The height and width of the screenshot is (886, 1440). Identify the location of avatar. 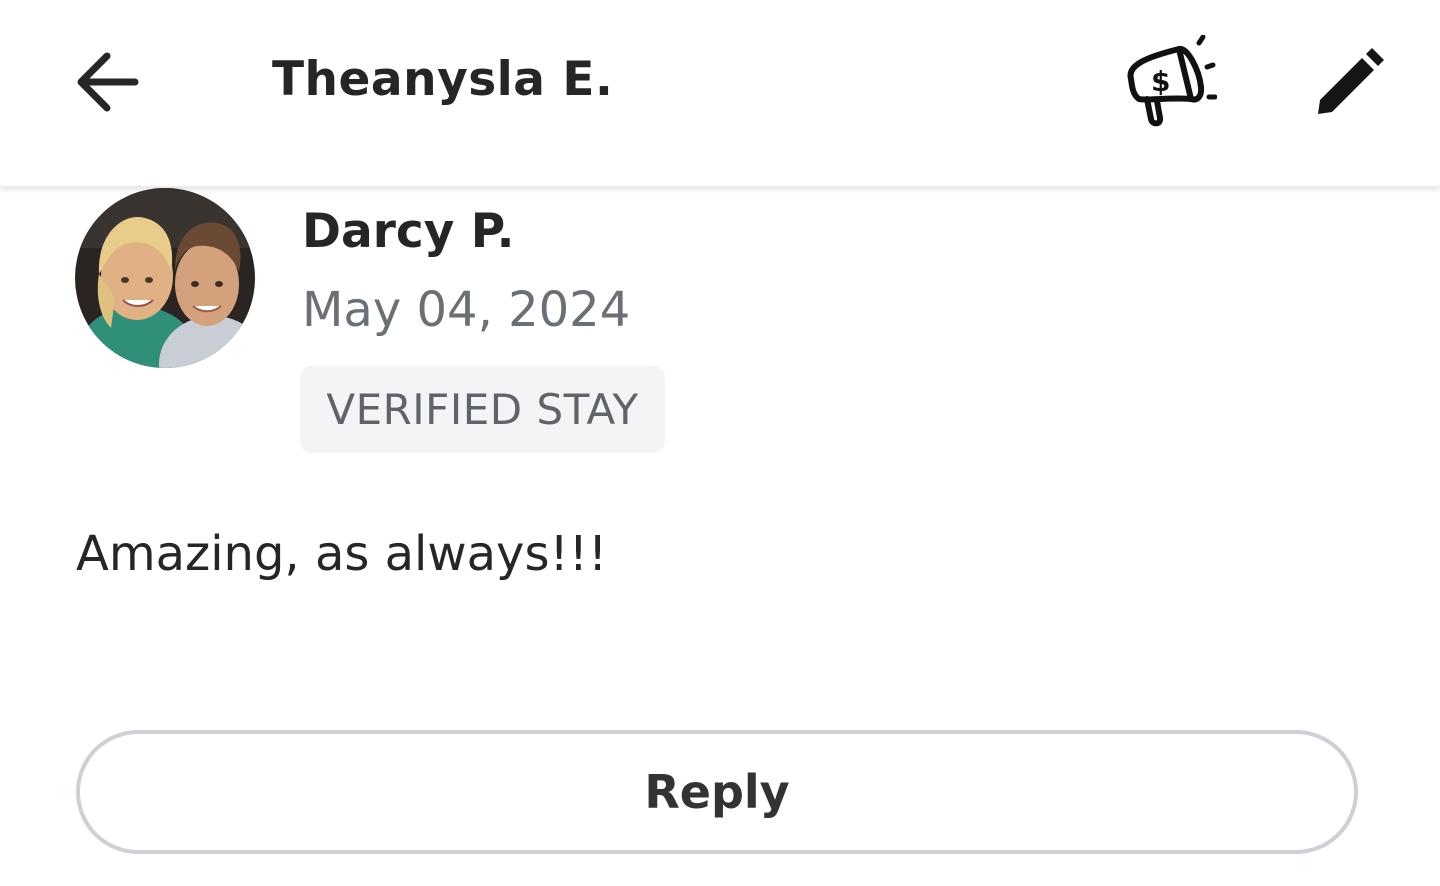
(165, 278).